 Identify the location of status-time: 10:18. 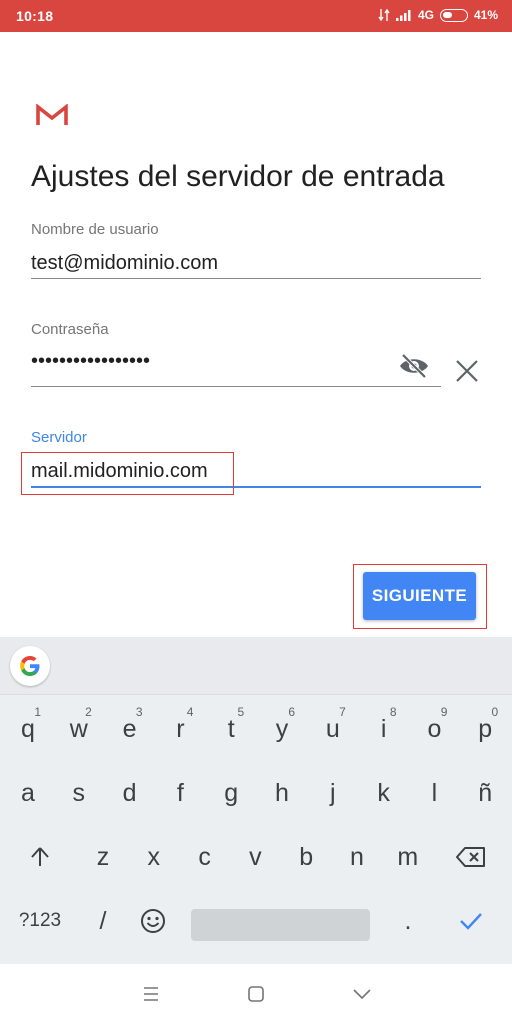
(35, 16).